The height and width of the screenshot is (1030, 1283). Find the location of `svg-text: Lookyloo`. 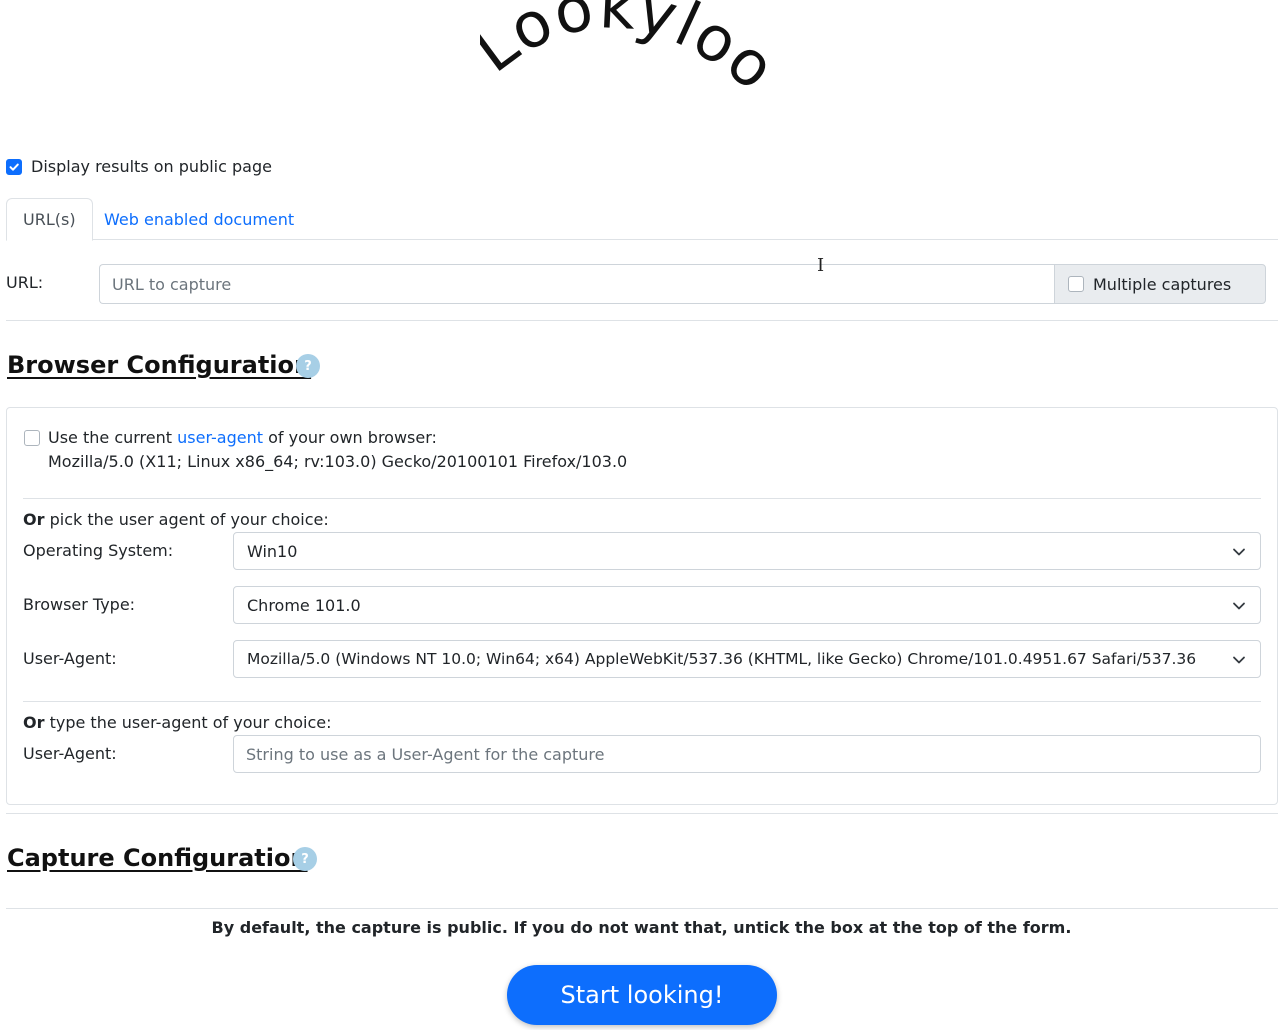

svg-text: Lookyloo is located at coordinates (635, 53).